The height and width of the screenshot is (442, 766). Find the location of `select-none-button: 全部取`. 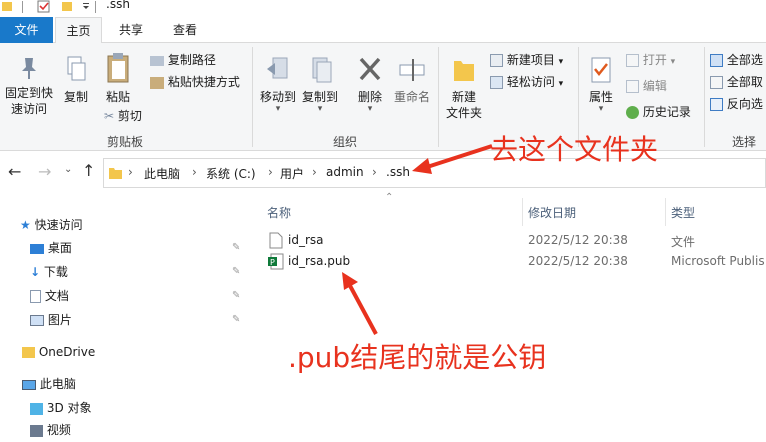

select-none-button: 全部取 is located at coordinates (736, 82).